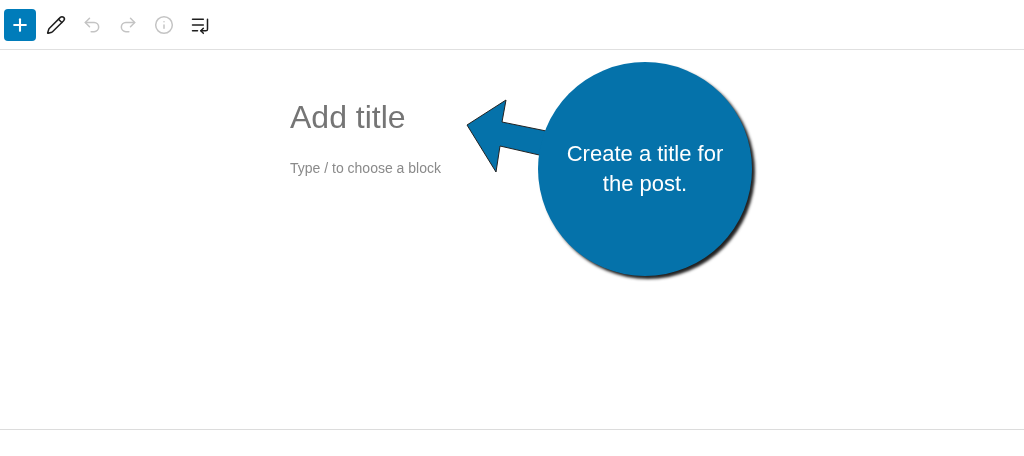 The width and height of the screenshot is (1024, 456). I want to click on block-field: Type / to choose a block, so click(376, 168).